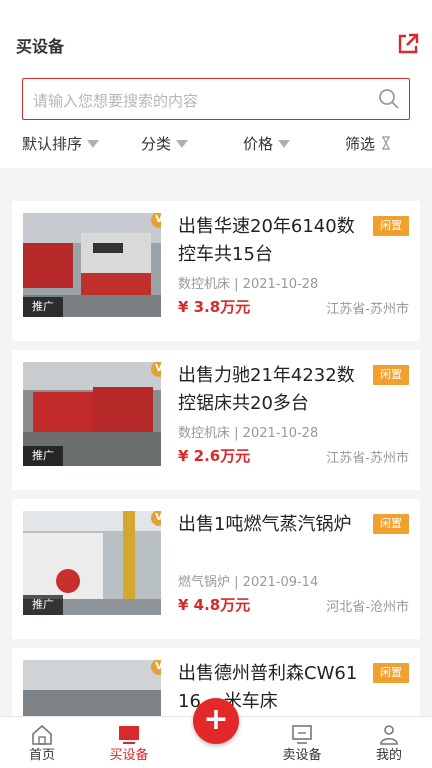  I want to click on nav-sell: 卖设备, so click(302, 742).